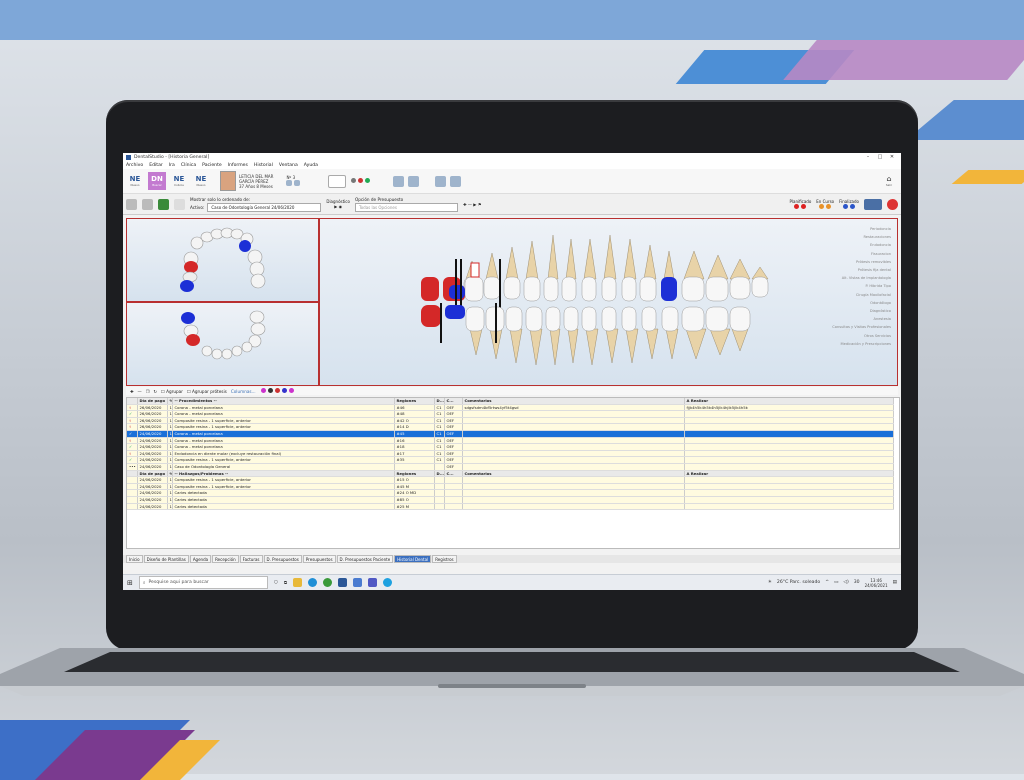 This screenshot has width=1024, height=780. What do you see at coordinates (207, 391) in the screenshot?
I see `agrupar-protesis-checkbox: ☐ Agrupar prótesis` at bounding box center [207, 391].